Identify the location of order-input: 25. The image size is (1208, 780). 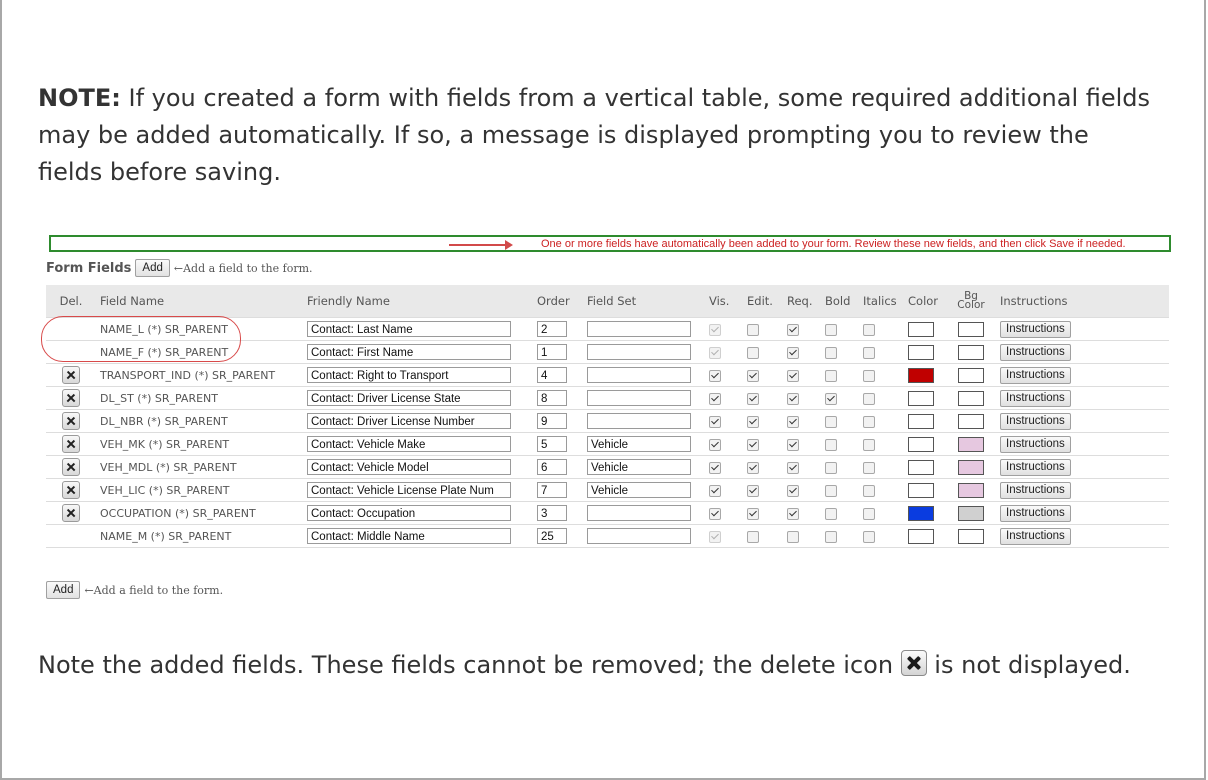
(552, 536).